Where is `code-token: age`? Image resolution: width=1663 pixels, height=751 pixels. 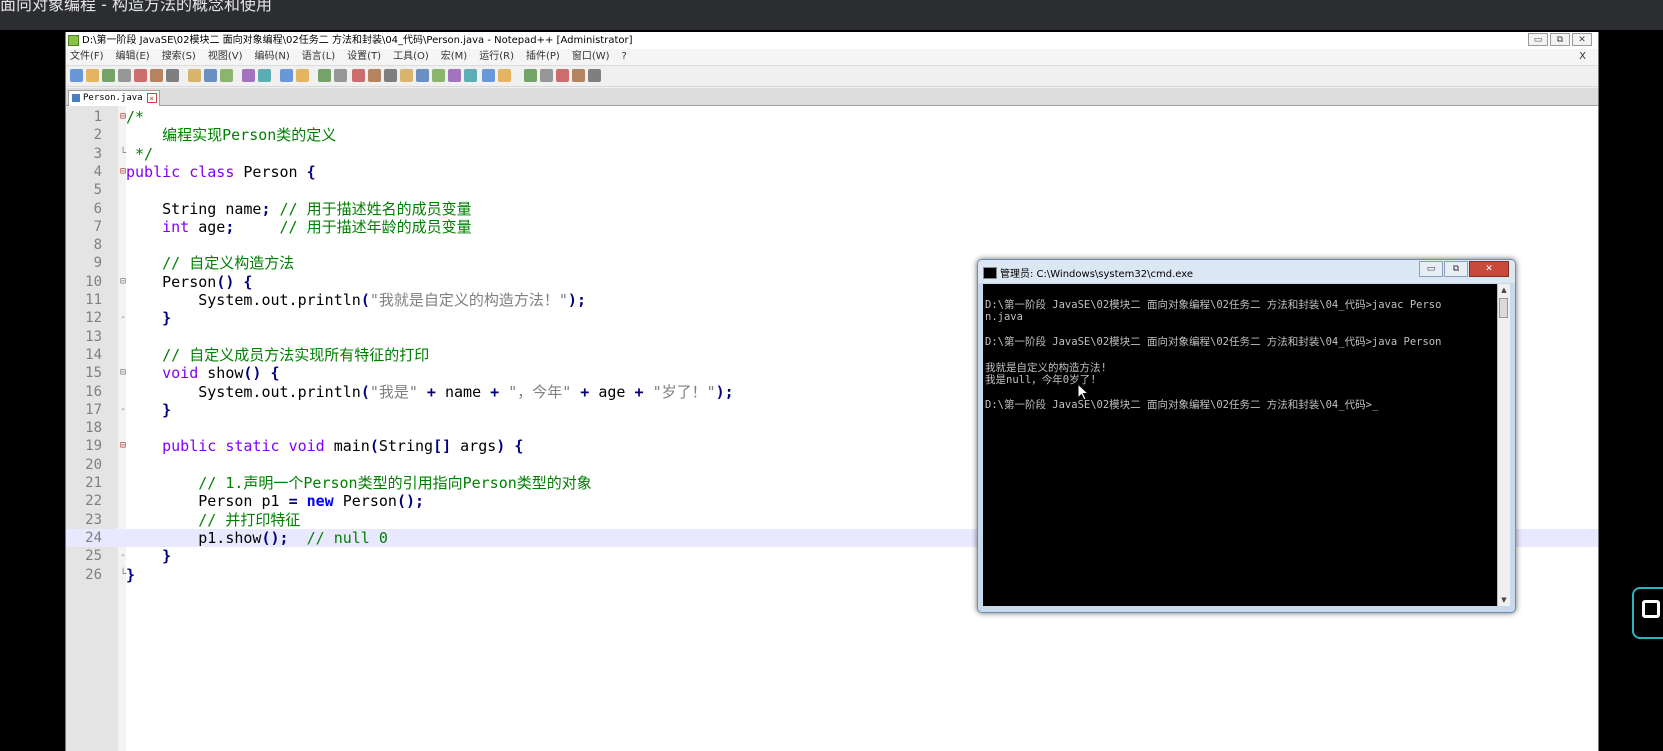 code-token: age is located at coordinates (207, 226).